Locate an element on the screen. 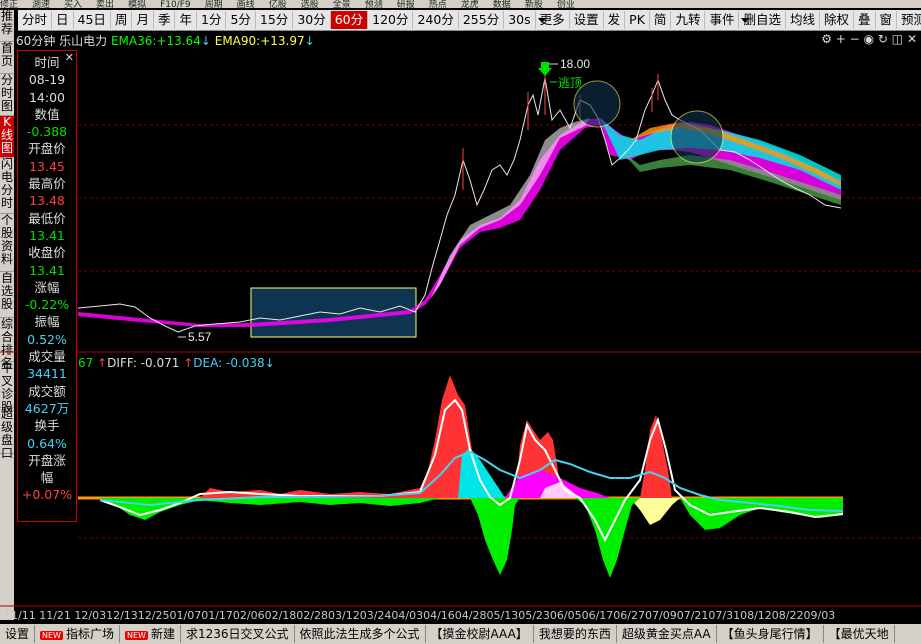  diff-label: DIFF: is located at coordinates (122, 363).